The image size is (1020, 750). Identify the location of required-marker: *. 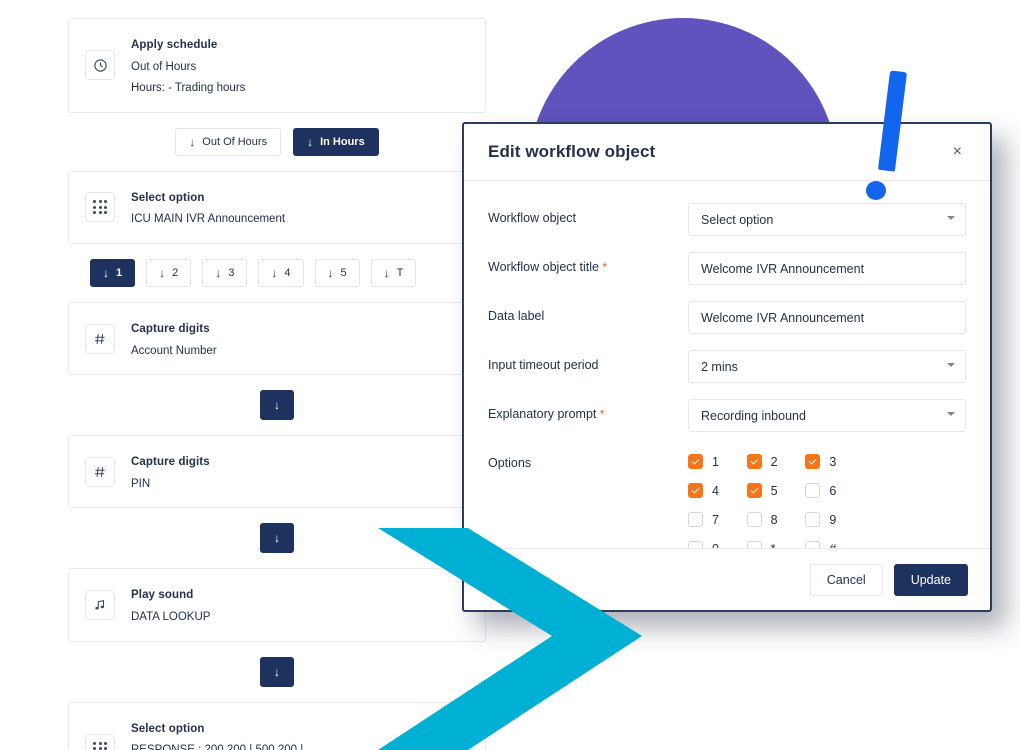
(602, 414).